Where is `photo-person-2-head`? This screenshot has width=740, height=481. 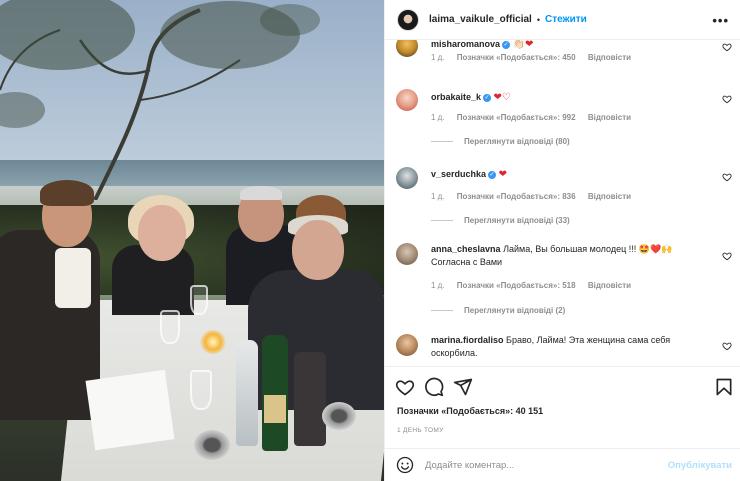 photo-person-2-head is located at coordinates (162, 233).